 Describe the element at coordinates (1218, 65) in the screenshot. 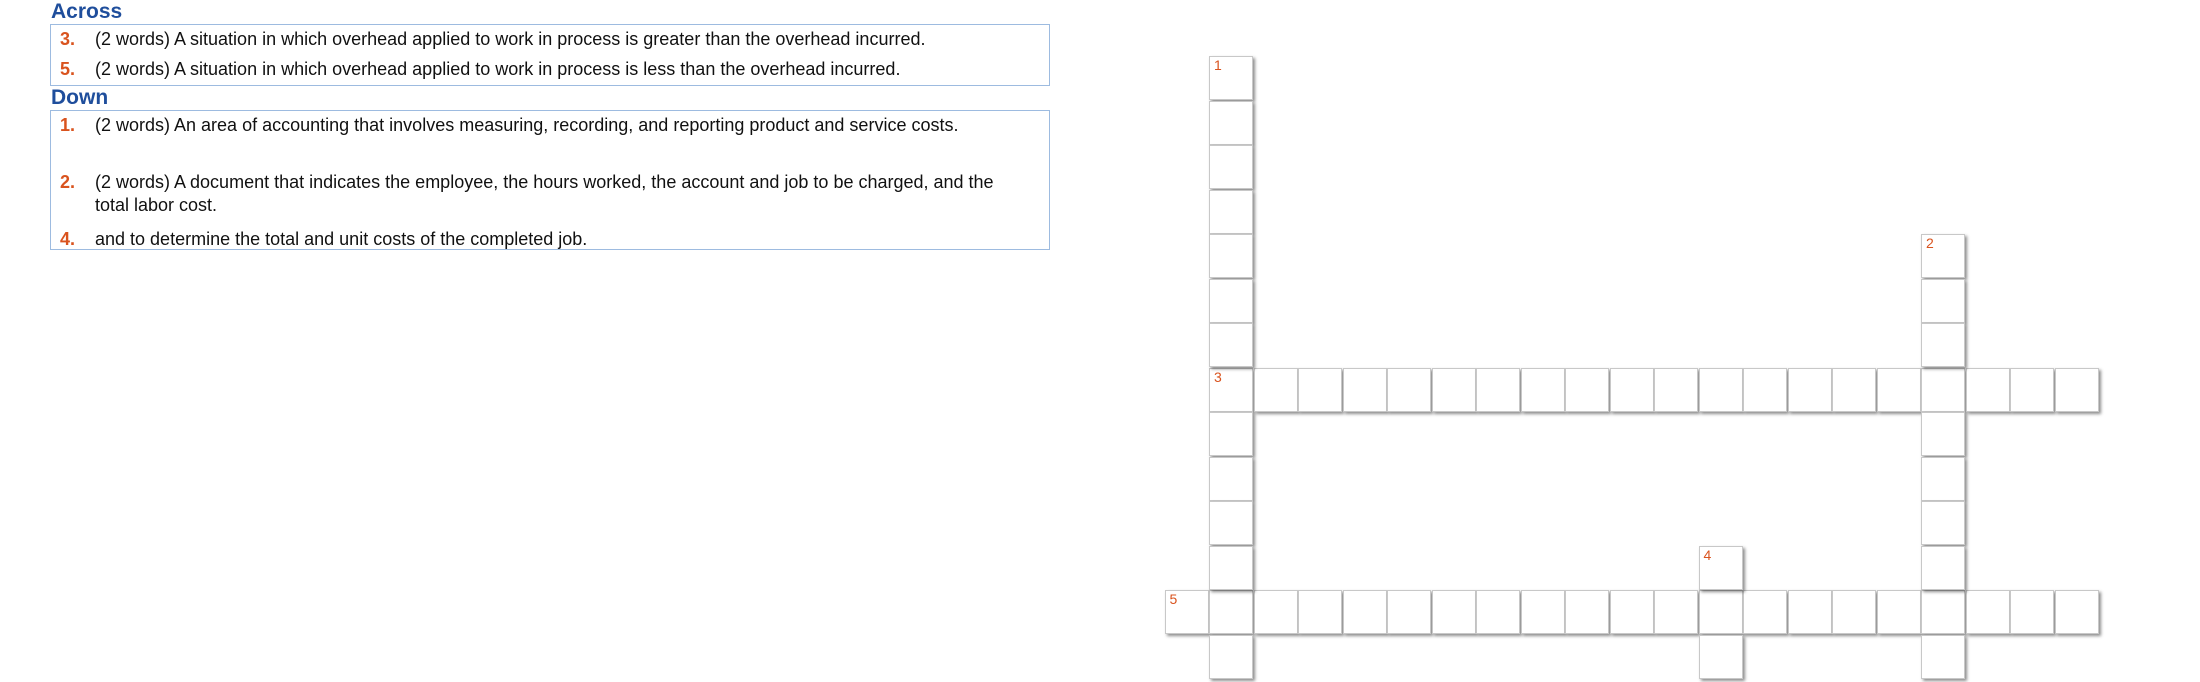

I see `cell-number: 1` at that location.